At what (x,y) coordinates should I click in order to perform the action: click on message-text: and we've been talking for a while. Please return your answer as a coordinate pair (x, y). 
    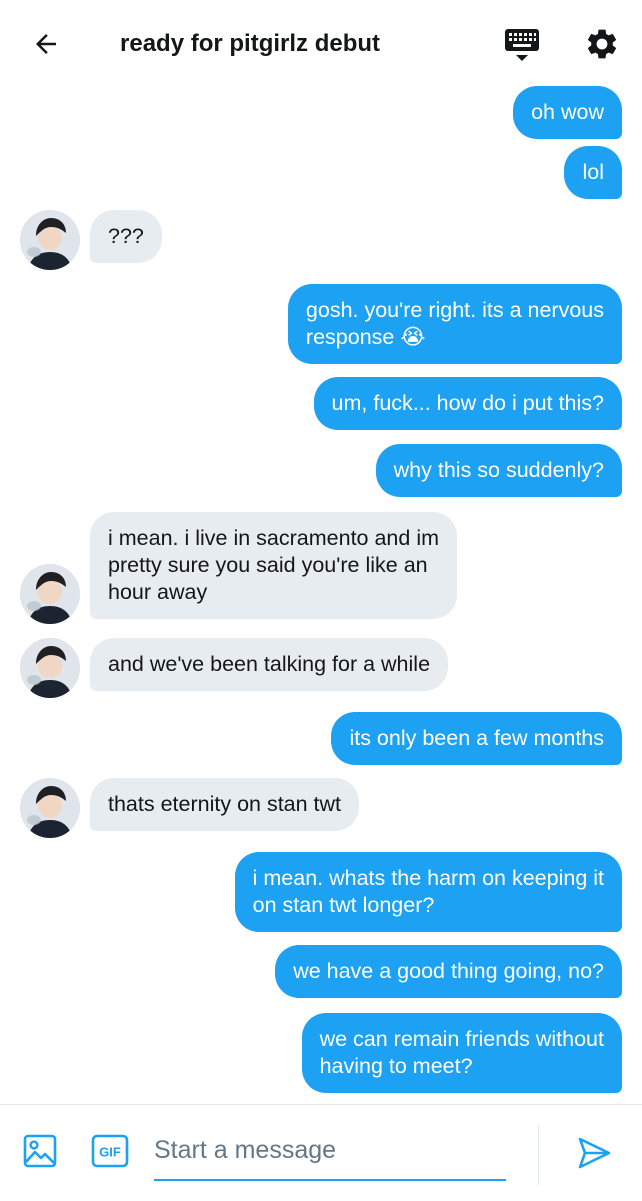
    Looking at the image, I should click on (269, 664).